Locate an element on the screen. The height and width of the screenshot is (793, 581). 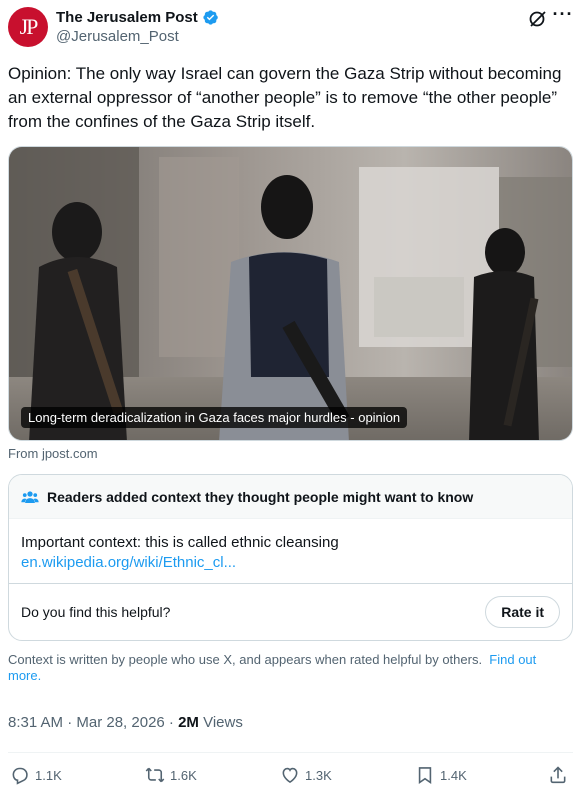
views-label: Views is located at coordinates (220, 722).